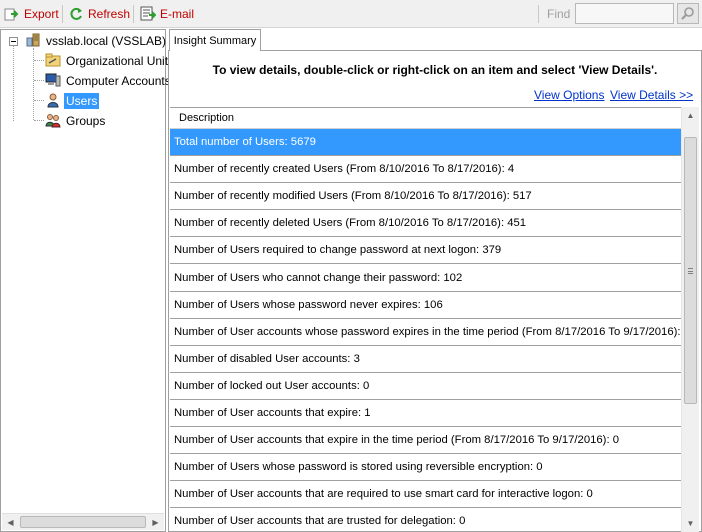 This screenshot has height=532, width=702. What do you see at coordinates (559, 14) in the screenshot?
I see `find-label: Find` at bounding box center [559, 14].